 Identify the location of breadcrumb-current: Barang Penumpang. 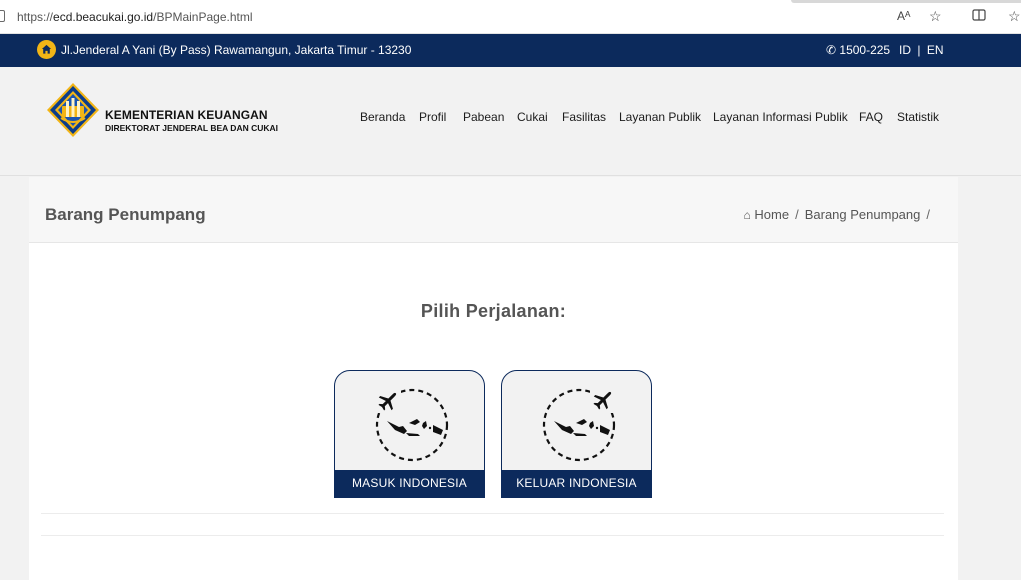
(863, 214).